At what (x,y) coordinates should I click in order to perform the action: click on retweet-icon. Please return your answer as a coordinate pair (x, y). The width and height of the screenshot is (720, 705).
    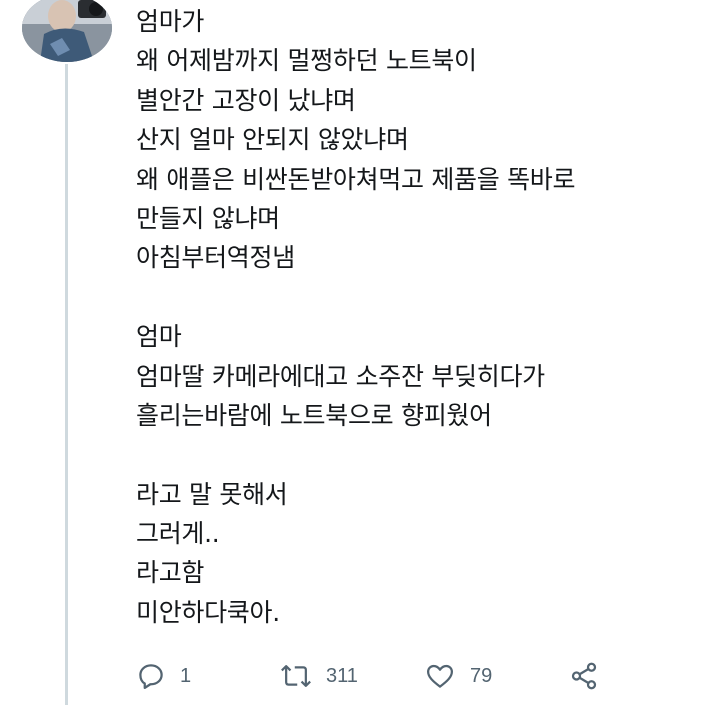
    Looking at the image, I should click on (296, 676).